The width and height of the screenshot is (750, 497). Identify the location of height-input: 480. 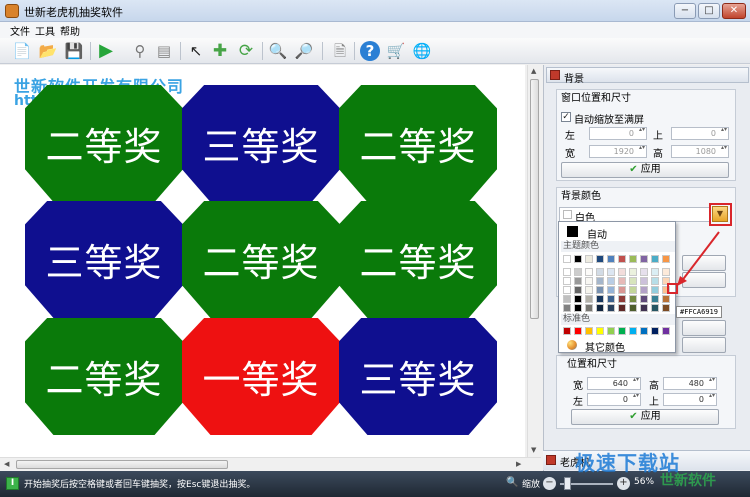
(690, 383).